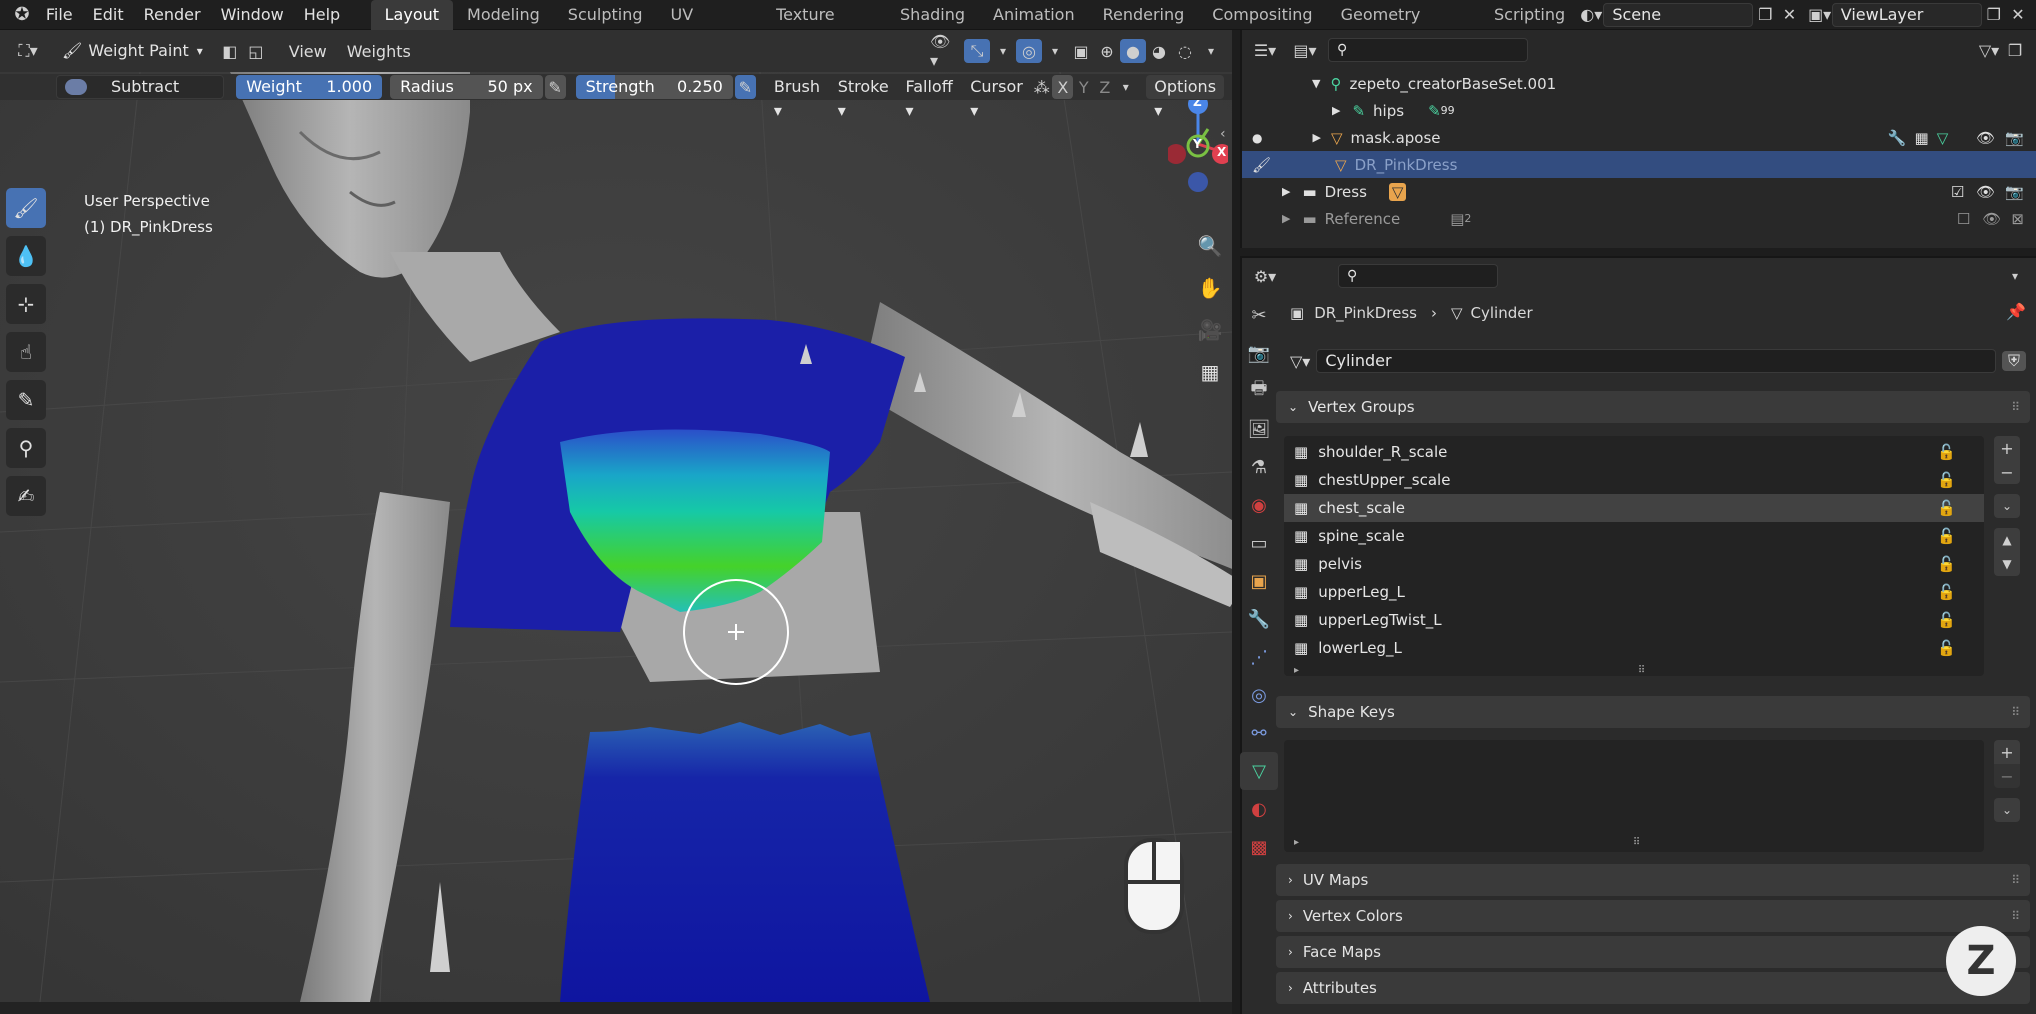 The image size is (2036, 1014). What do you see at coordinates (1634, 648) in the screenshot?
I see `vertex-group-item: ▦ lowerLeg_L 🔓` at bounding box center [1634, 648].